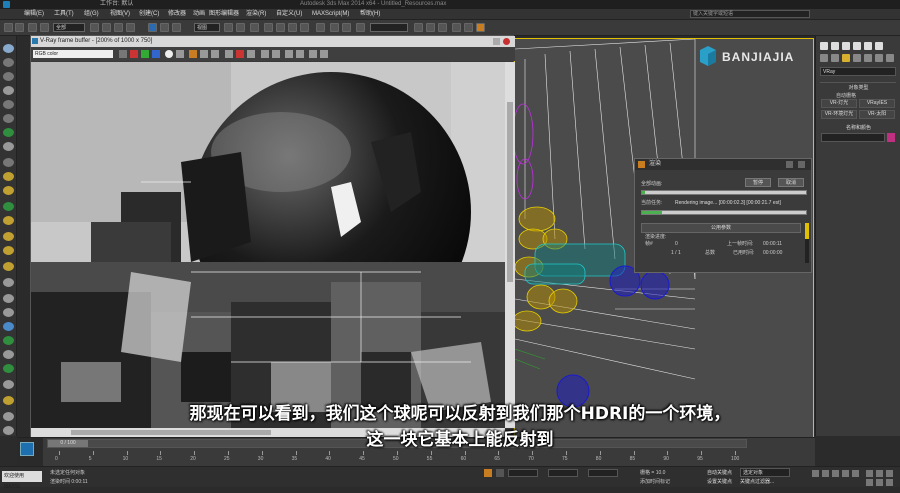 Image resolution: width=900 pixels, height=493 pixels. I want to click on motion-tab-icon, so click(857, 46).